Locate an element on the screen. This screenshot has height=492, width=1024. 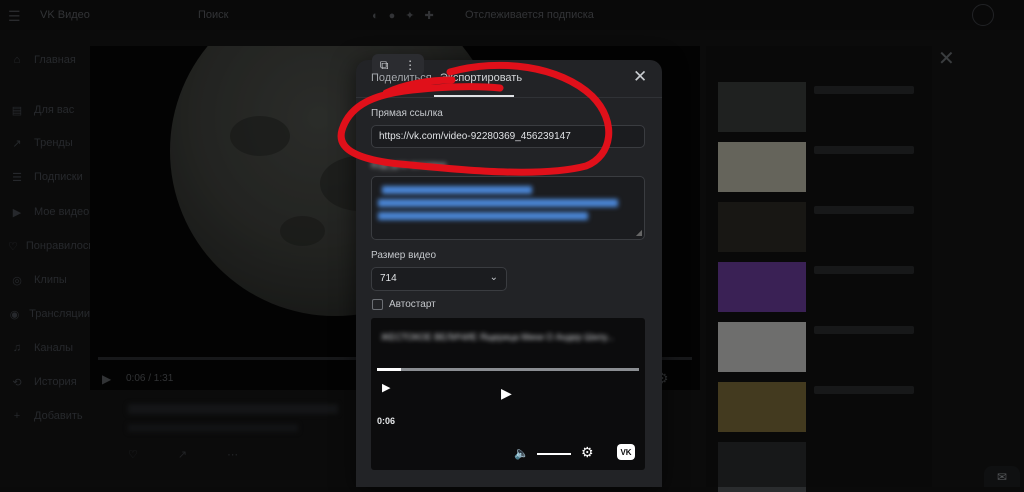
video-size-select: 714 ⌄ is located at coordinates (439, 279).